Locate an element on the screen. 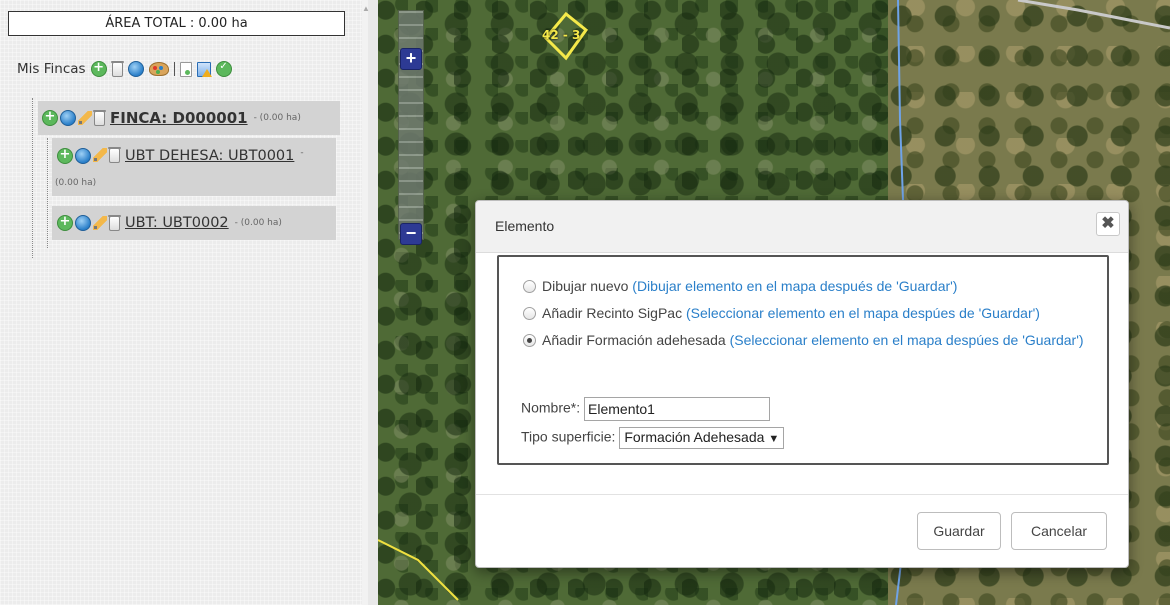 The width and height of the screenshot is (1170, 605). mis-fincas-label: Mis Fincas is located at coordinates (51, 69).